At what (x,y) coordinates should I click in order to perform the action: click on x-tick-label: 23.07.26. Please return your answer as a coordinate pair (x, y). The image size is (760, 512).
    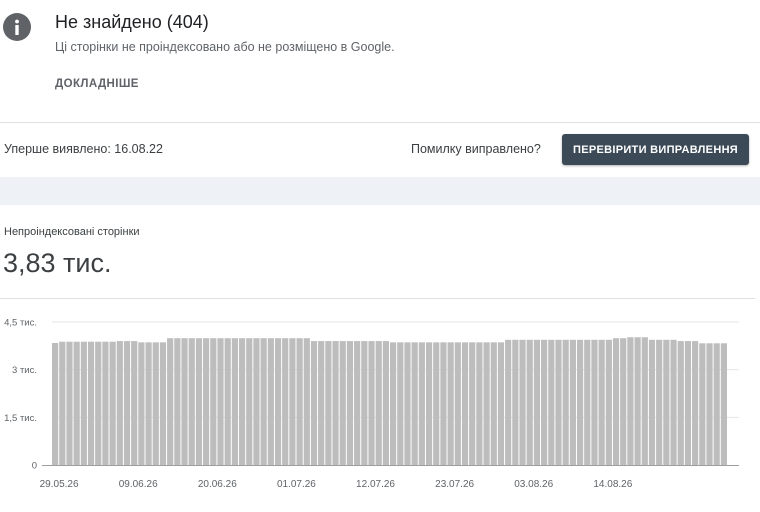
    Looking at the image, I should click on (454, 484).